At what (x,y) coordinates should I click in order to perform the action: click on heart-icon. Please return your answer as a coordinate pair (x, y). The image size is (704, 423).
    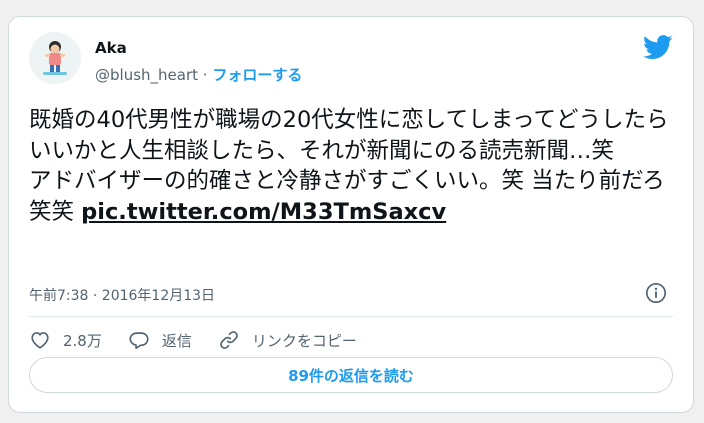
    Looking at the image, I should click on (40, 340).